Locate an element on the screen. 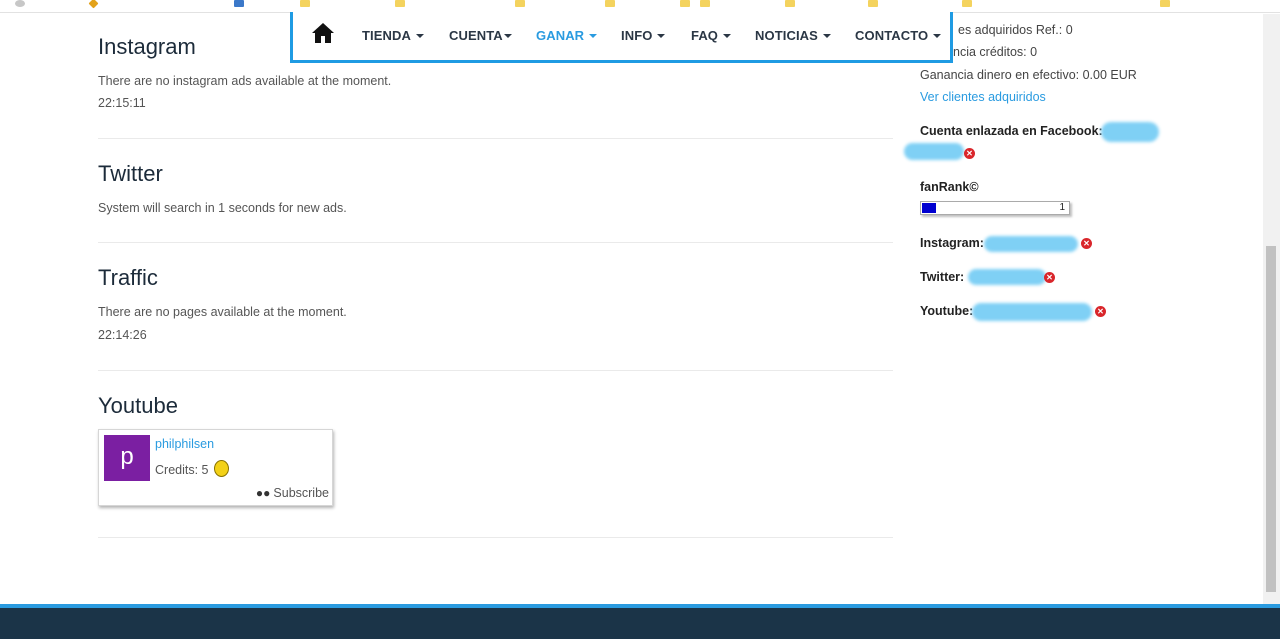 Image resolution: width=1280 pixels, height=639 pixels. unlink-youtube-icon: ✕ is located at coordinates (1100, 311).